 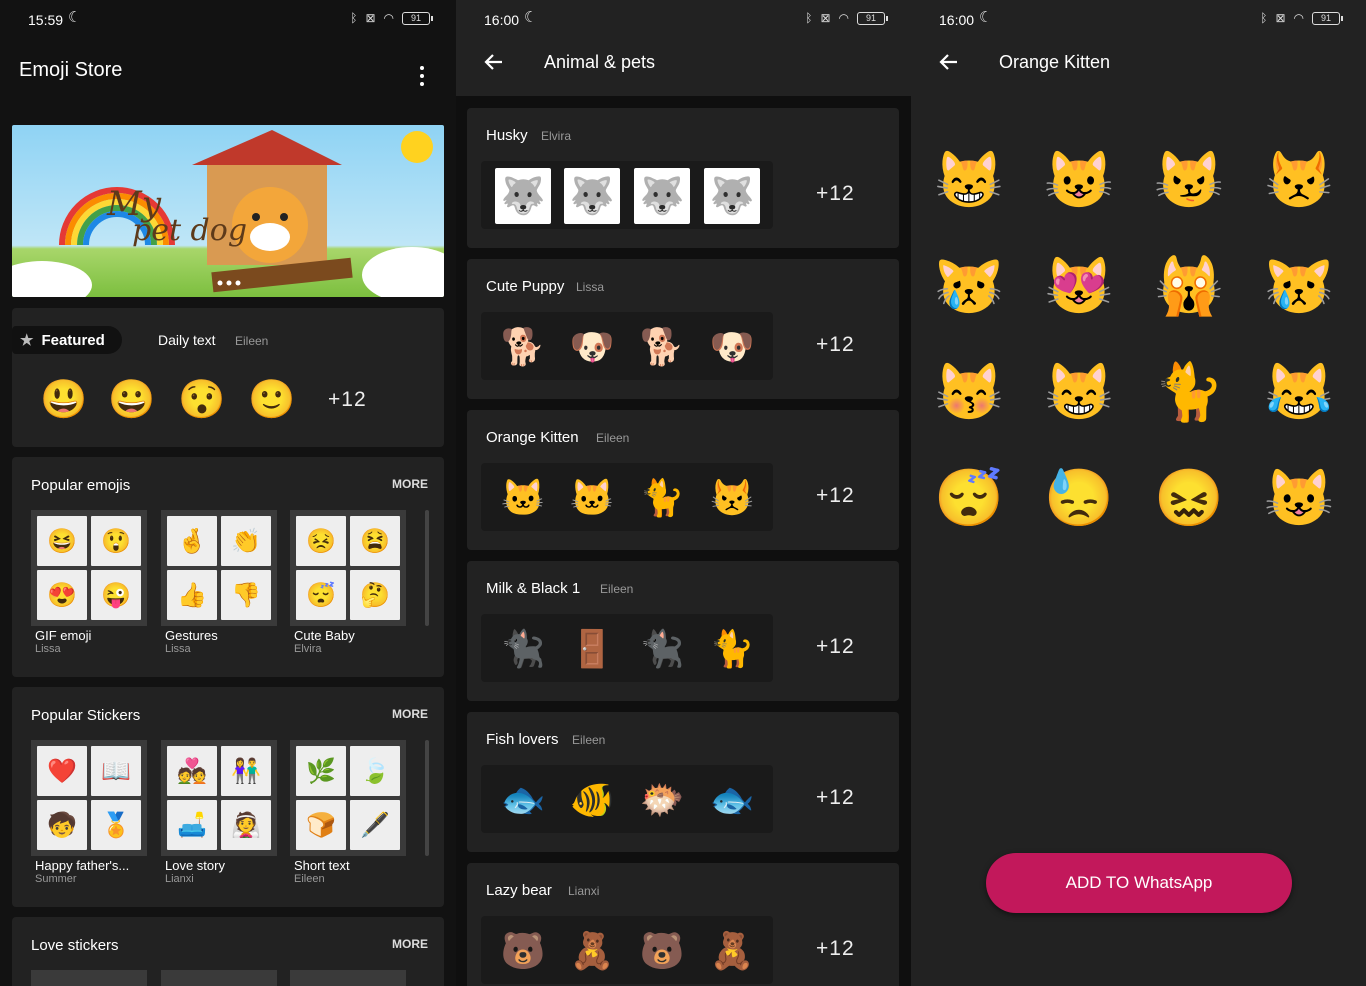 What do you see at coordinates (662, 799) in the screenshot?
I see `preview-sticker: 🐡` at bounding box center [662, 799].